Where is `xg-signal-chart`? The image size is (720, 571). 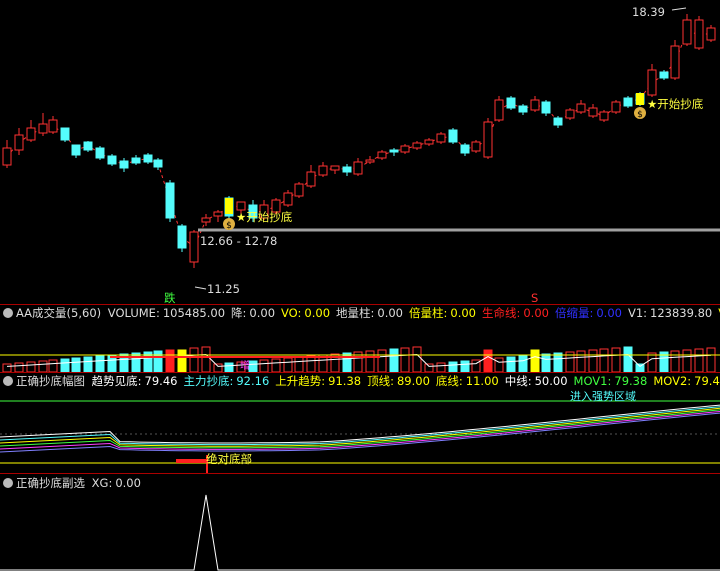 xg-signal-chart is located at coordinates (360, 532).